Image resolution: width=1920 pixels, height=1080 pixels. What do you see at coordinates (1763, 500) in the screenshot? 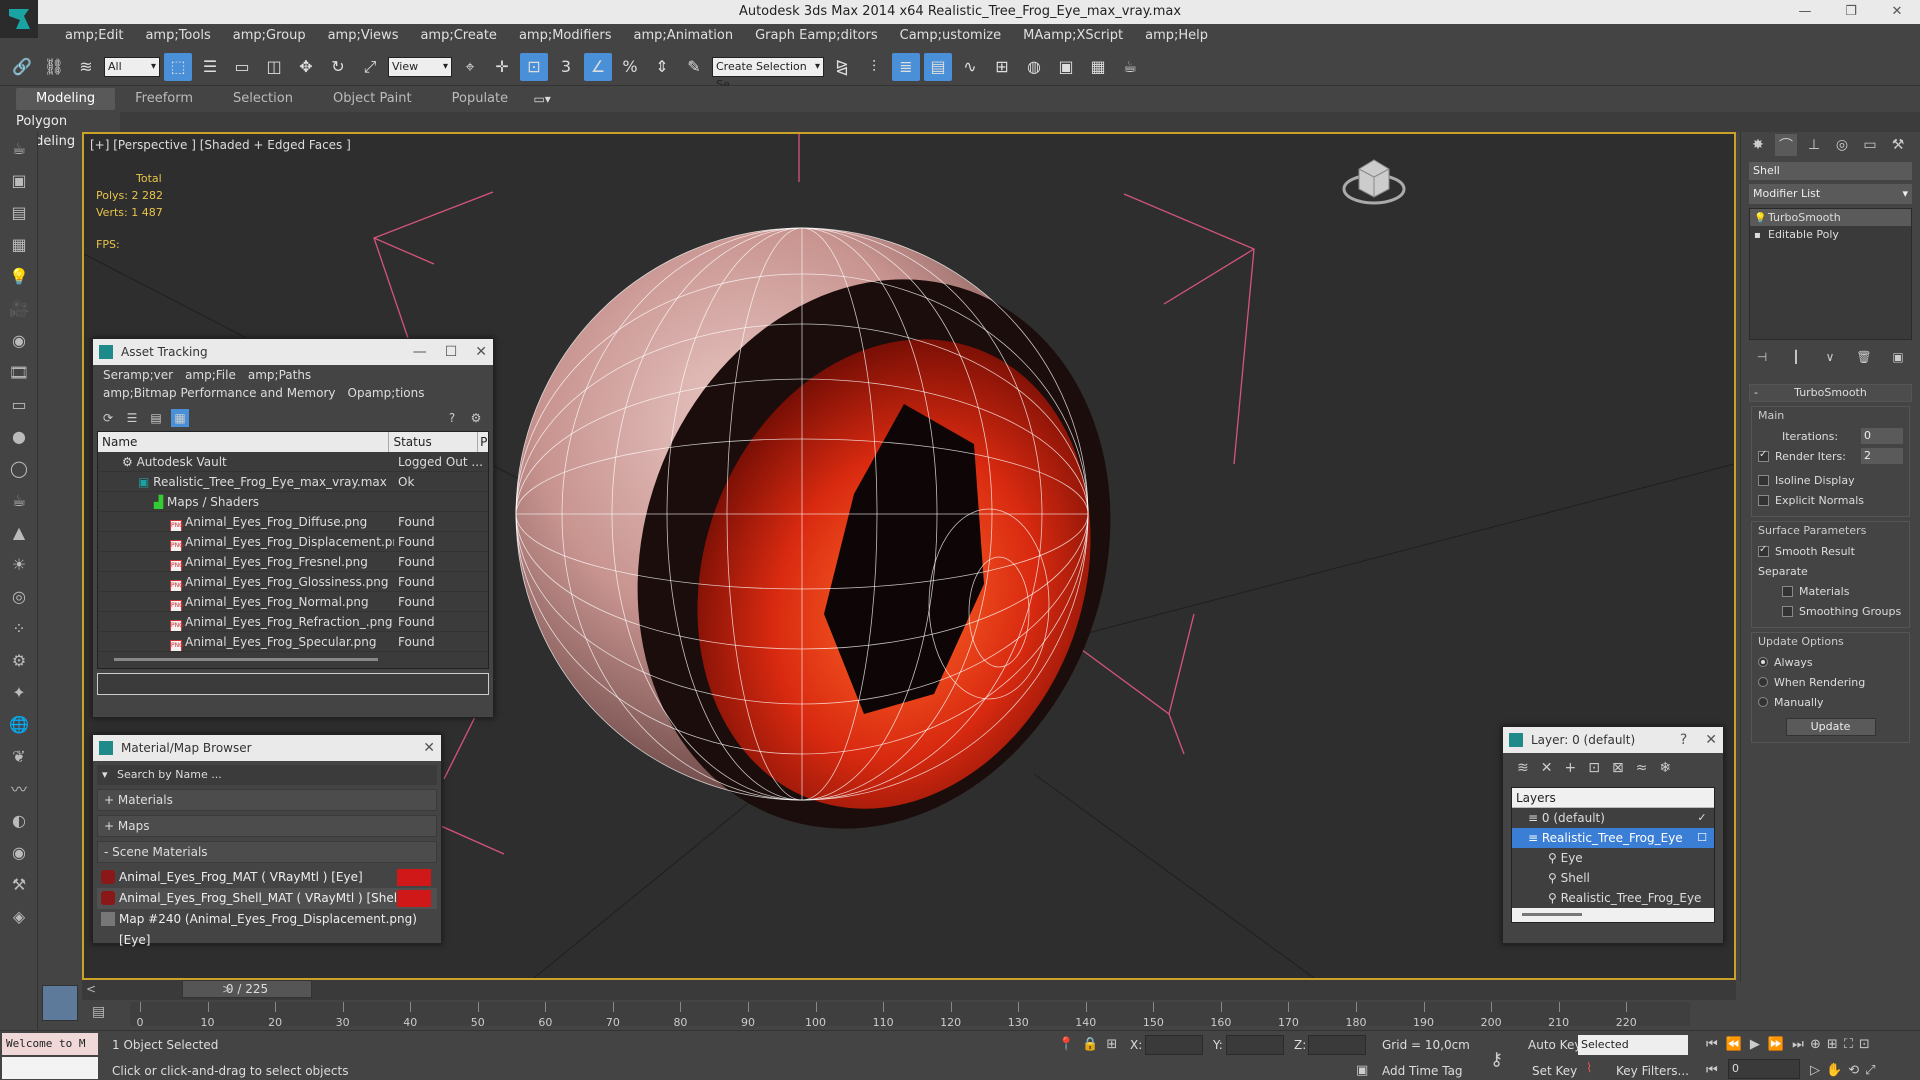
I see `explicit-normals-checkbox` at bounding box center [1763, 500].